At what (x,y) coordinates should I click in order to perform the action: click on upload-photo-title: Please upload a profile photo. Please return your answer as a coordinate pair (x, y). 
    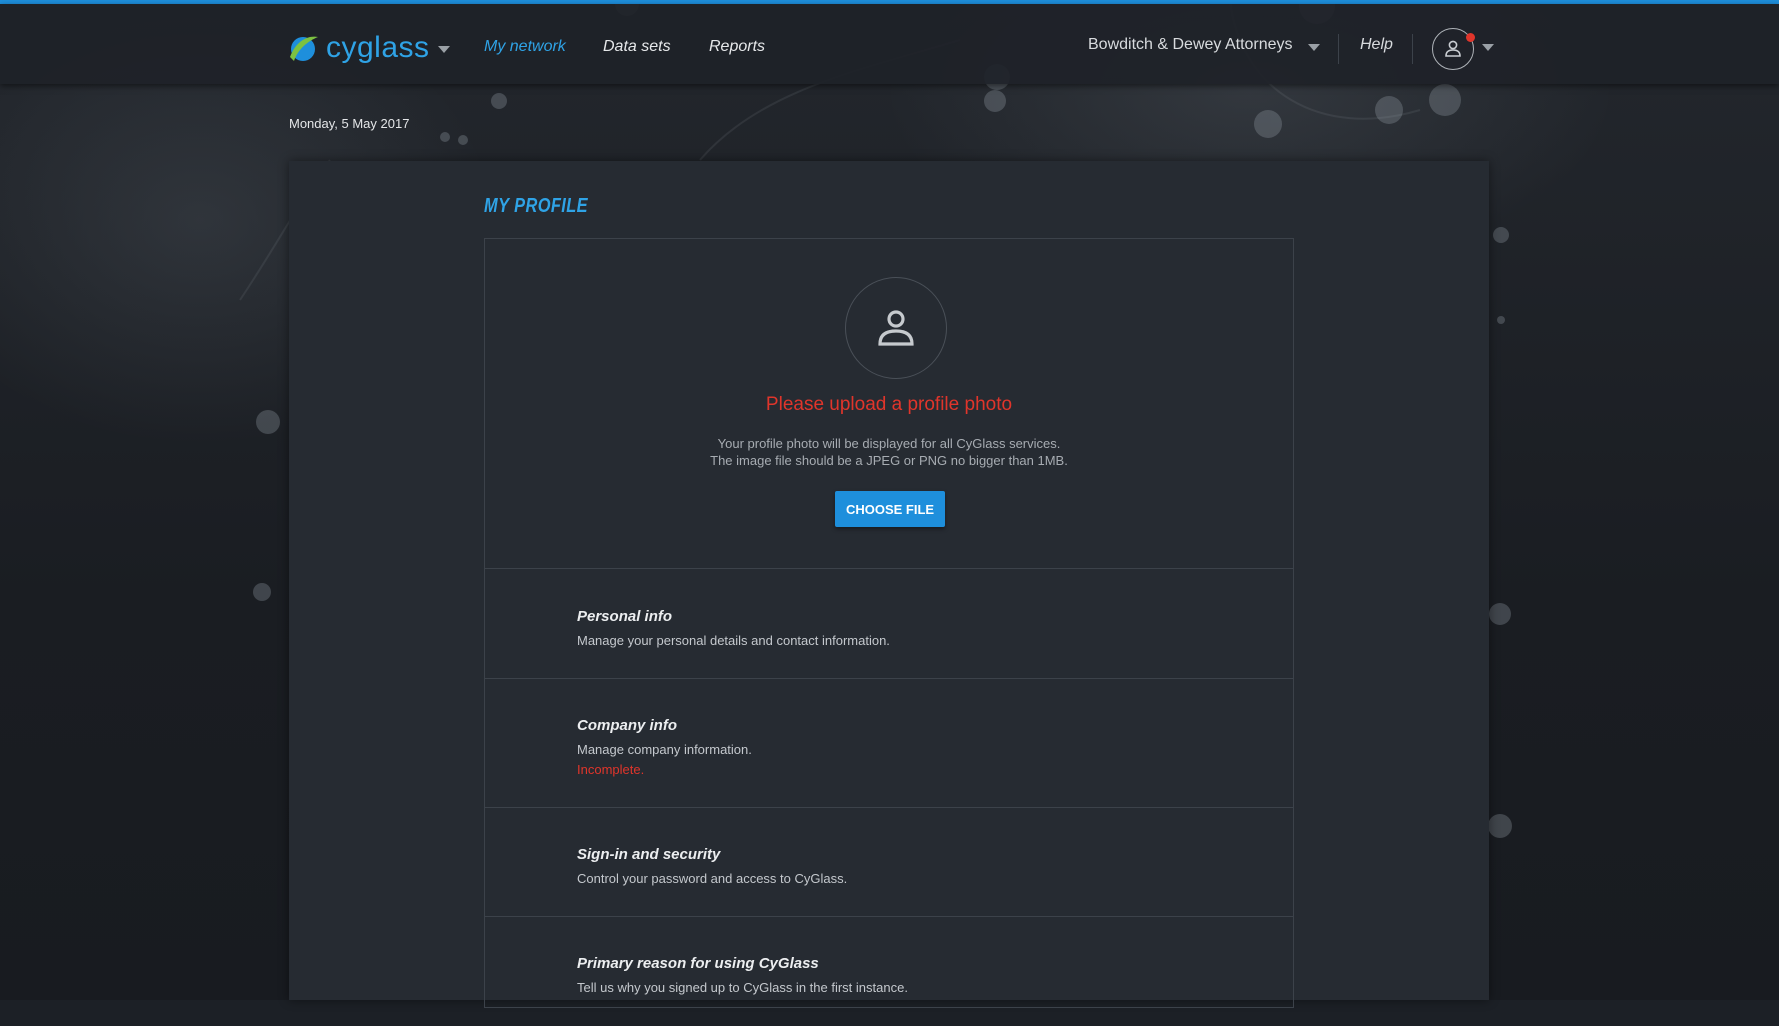
    Looking at the image, I should click on (889, 404).